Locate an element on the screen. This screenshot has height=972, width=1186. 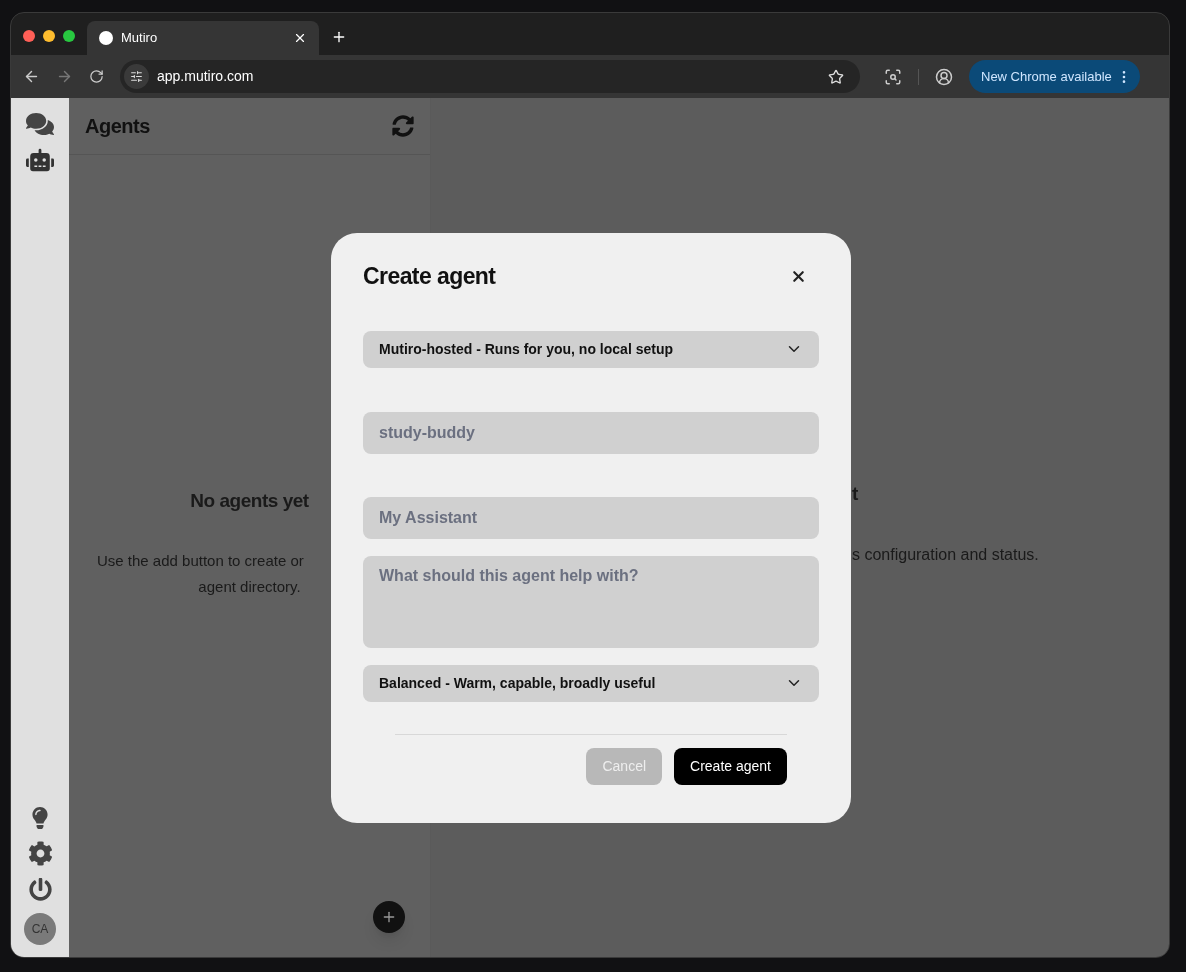
text-input-field: My Assistant is located at coordinates (591, 517).